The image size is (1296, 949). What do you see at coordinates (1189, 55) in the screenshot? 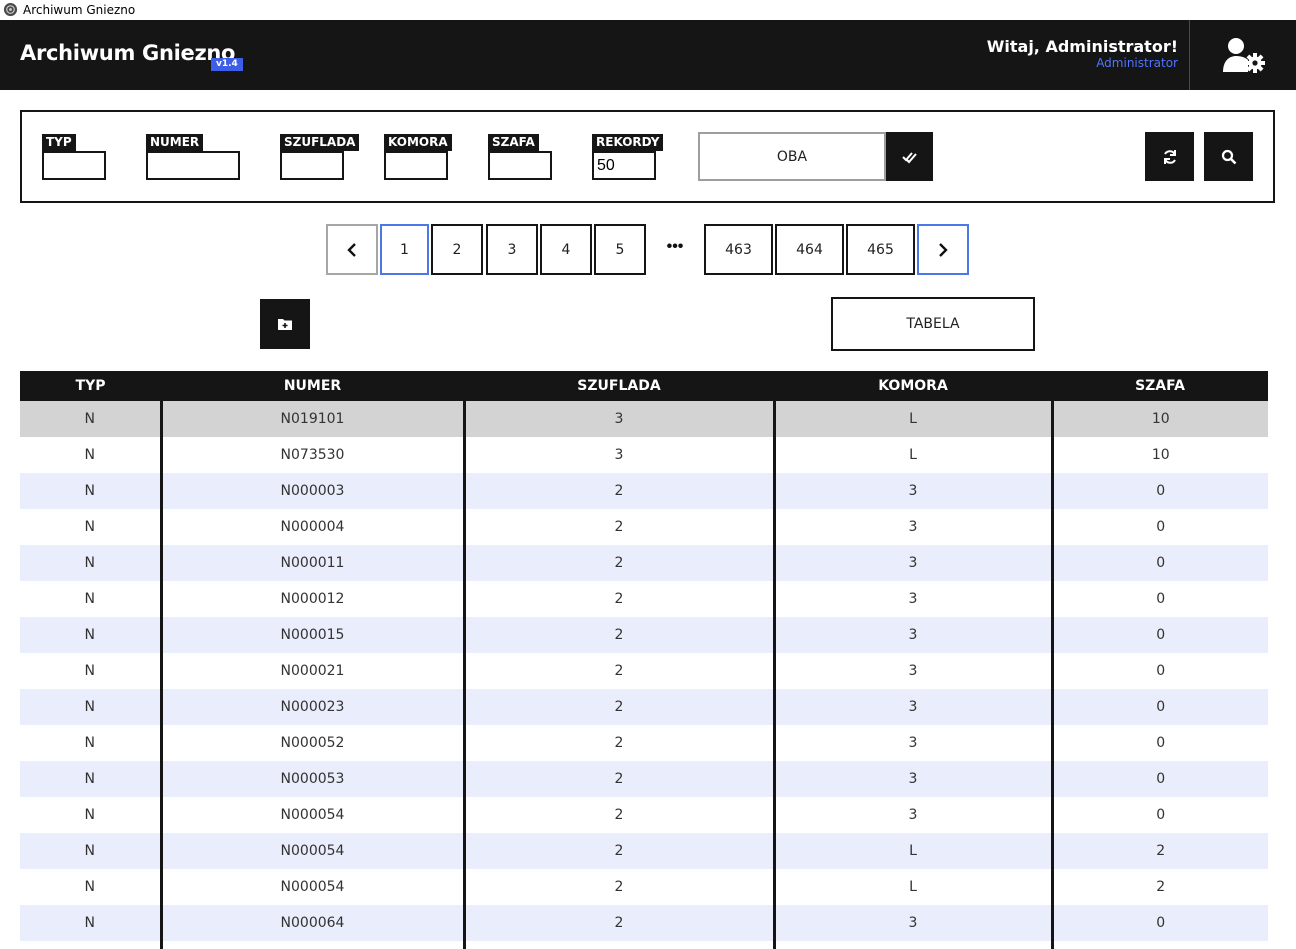
I see `header-divider` at bounding box center [1189, 55].